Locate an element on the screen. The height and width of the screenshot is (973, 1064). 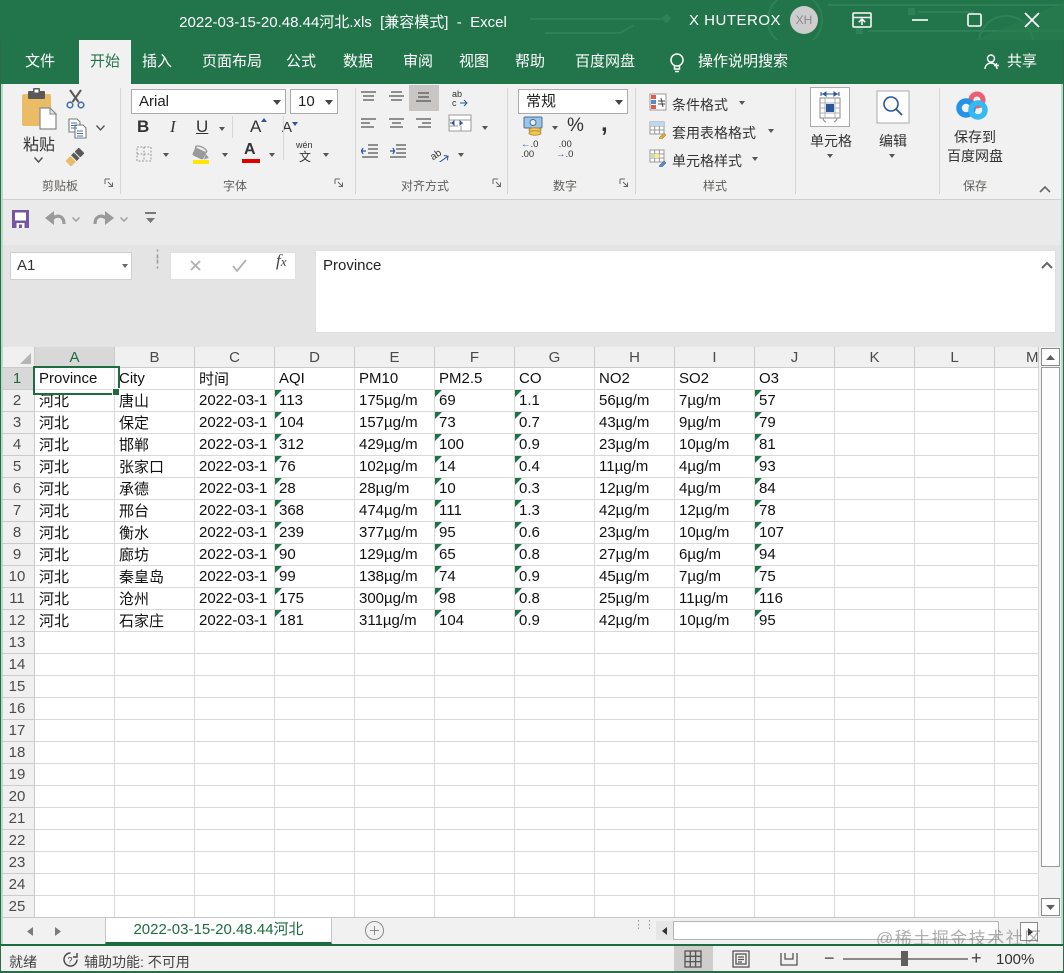
svg-text: c is located at coordinates (454, 102).